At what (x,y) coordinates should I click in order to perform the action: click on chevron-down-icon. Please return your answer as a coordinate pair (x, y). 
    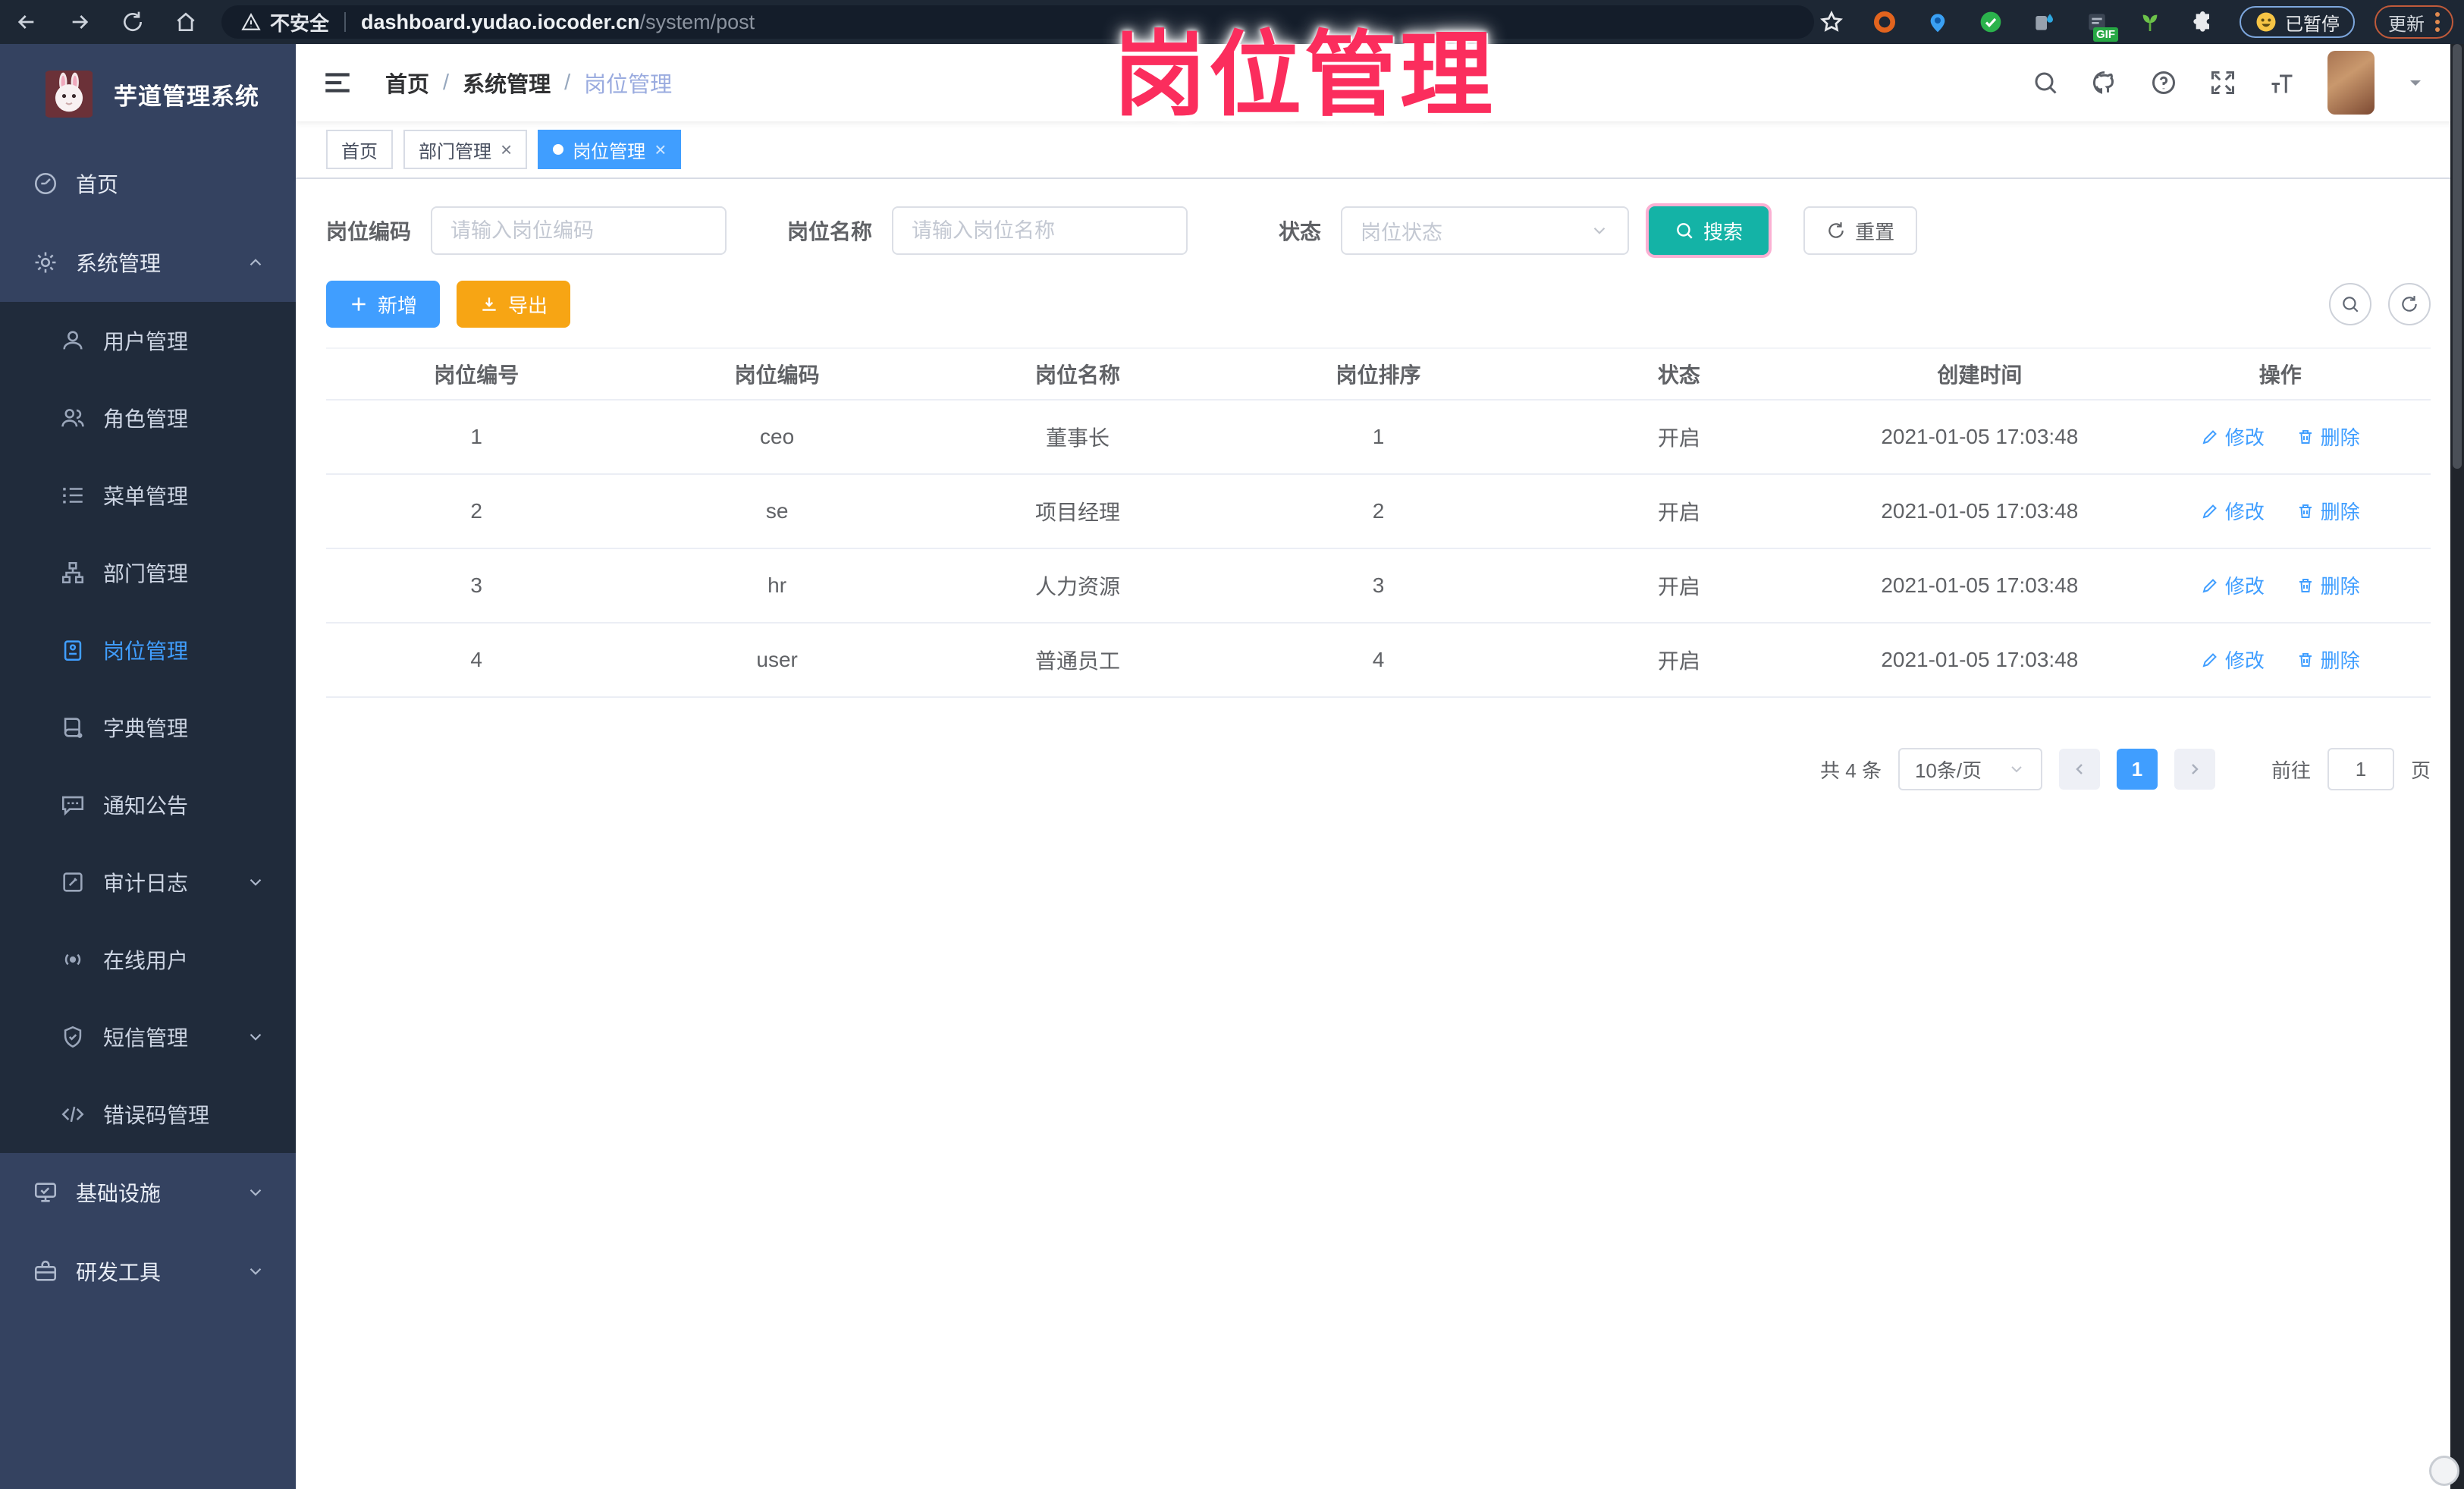
    Looking at the image, I should click on (1599, 230).